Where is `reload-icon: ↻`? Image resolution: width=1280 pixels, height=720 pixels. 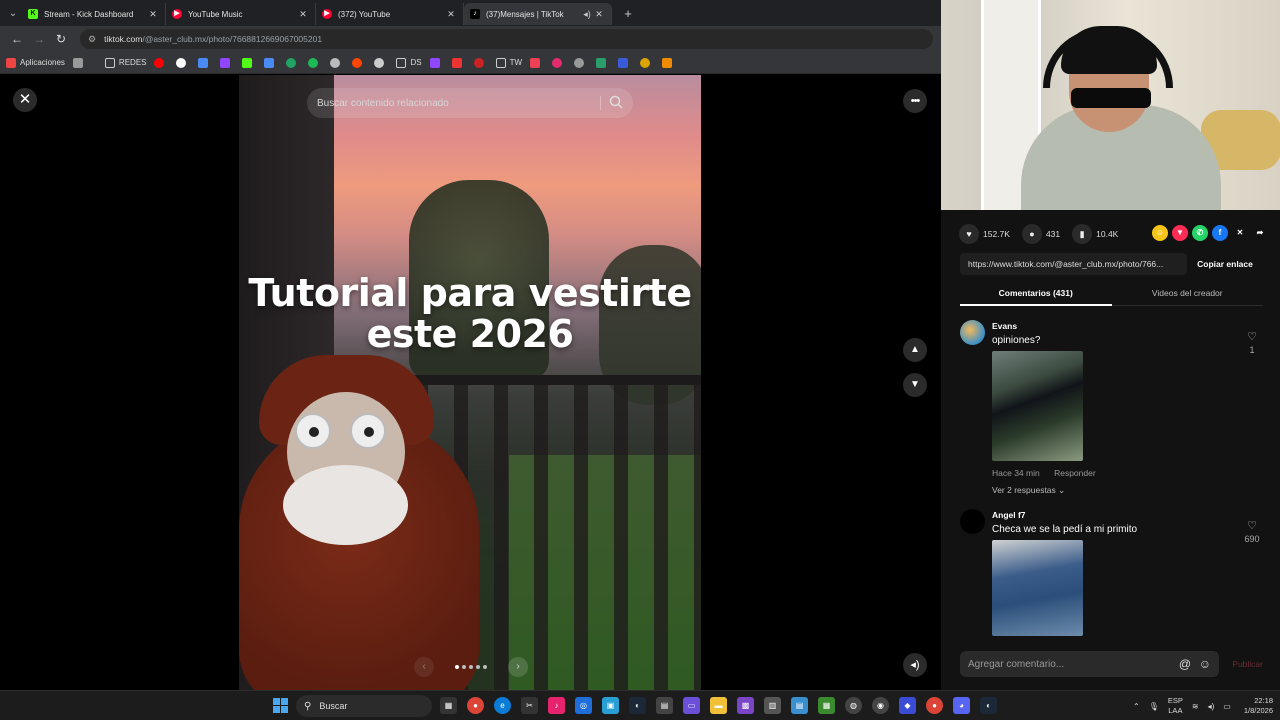 reload-icon: ↻ is located at coordinates (61, 39).